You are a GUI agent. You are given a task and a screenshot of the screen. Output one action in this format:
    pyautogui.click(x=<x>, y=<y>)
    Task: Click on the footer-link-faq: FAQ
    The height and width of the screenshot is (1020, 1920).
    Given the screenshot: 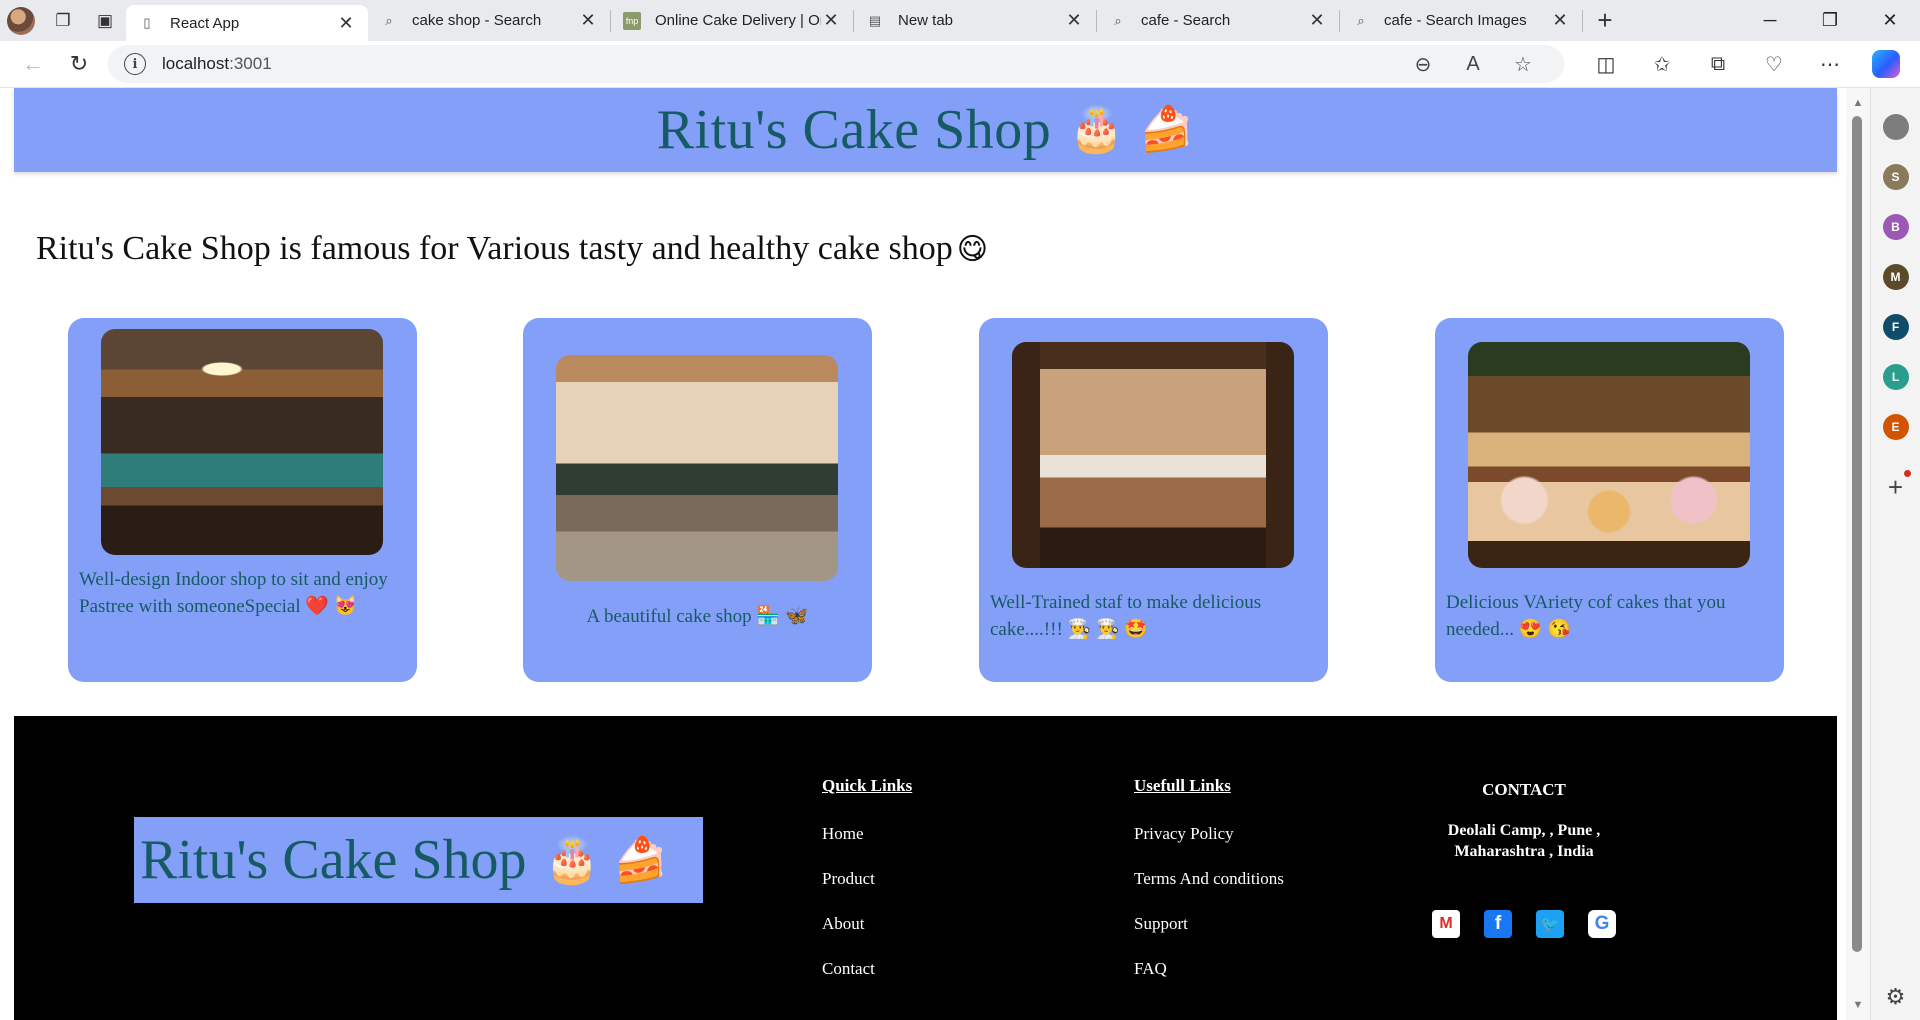 What is the action you would take?
    pyautogui.click(x=1209, y=969)
    